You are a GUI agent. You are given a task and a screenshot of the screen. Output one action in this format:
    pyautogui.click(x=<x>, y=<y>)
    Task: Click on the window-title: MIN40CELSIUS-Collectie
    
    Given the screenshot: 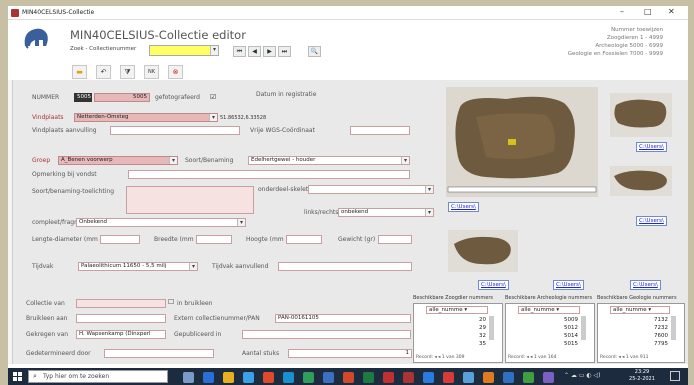 What is the action you would take?
    pyautogui.click(x=58, y=12)
    